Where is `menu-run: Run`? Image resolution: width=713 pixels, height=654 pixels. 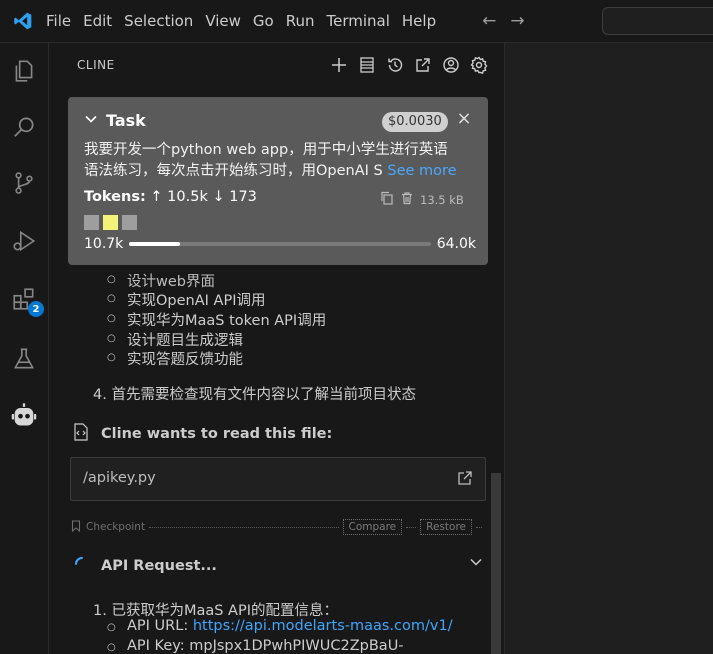 menu-run: Run is located at coordinates (300, 21).